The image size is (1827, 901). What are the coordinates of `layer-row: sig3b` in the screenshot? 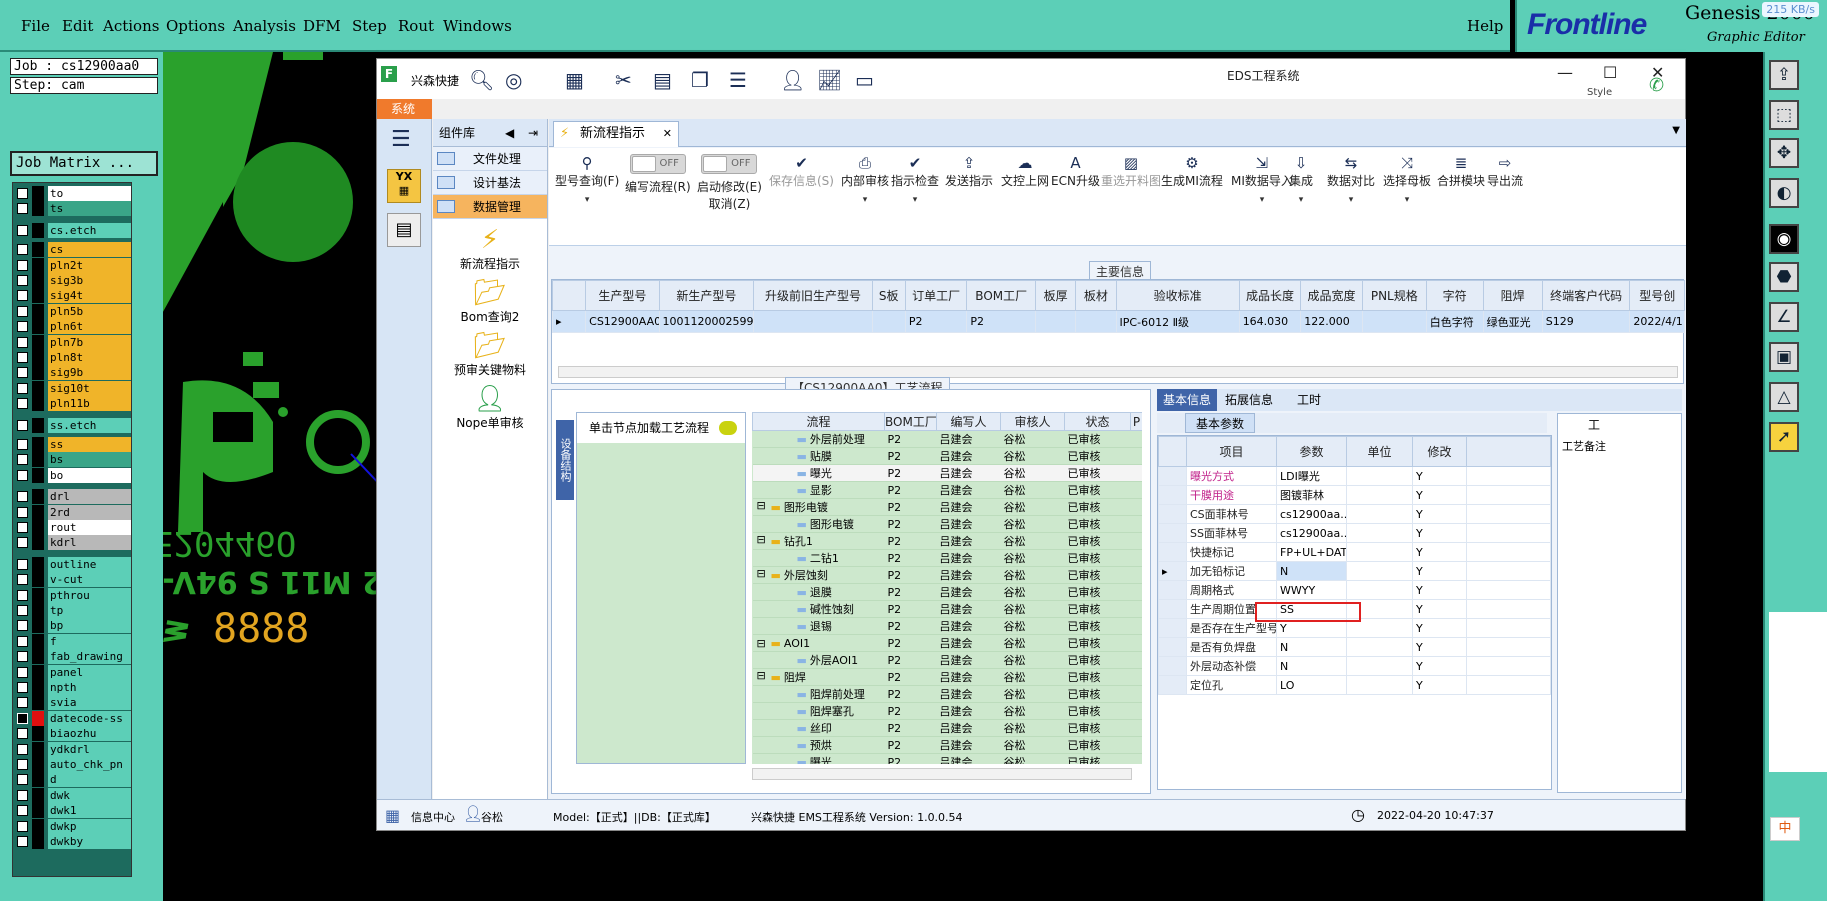 It's located at (73, 280).